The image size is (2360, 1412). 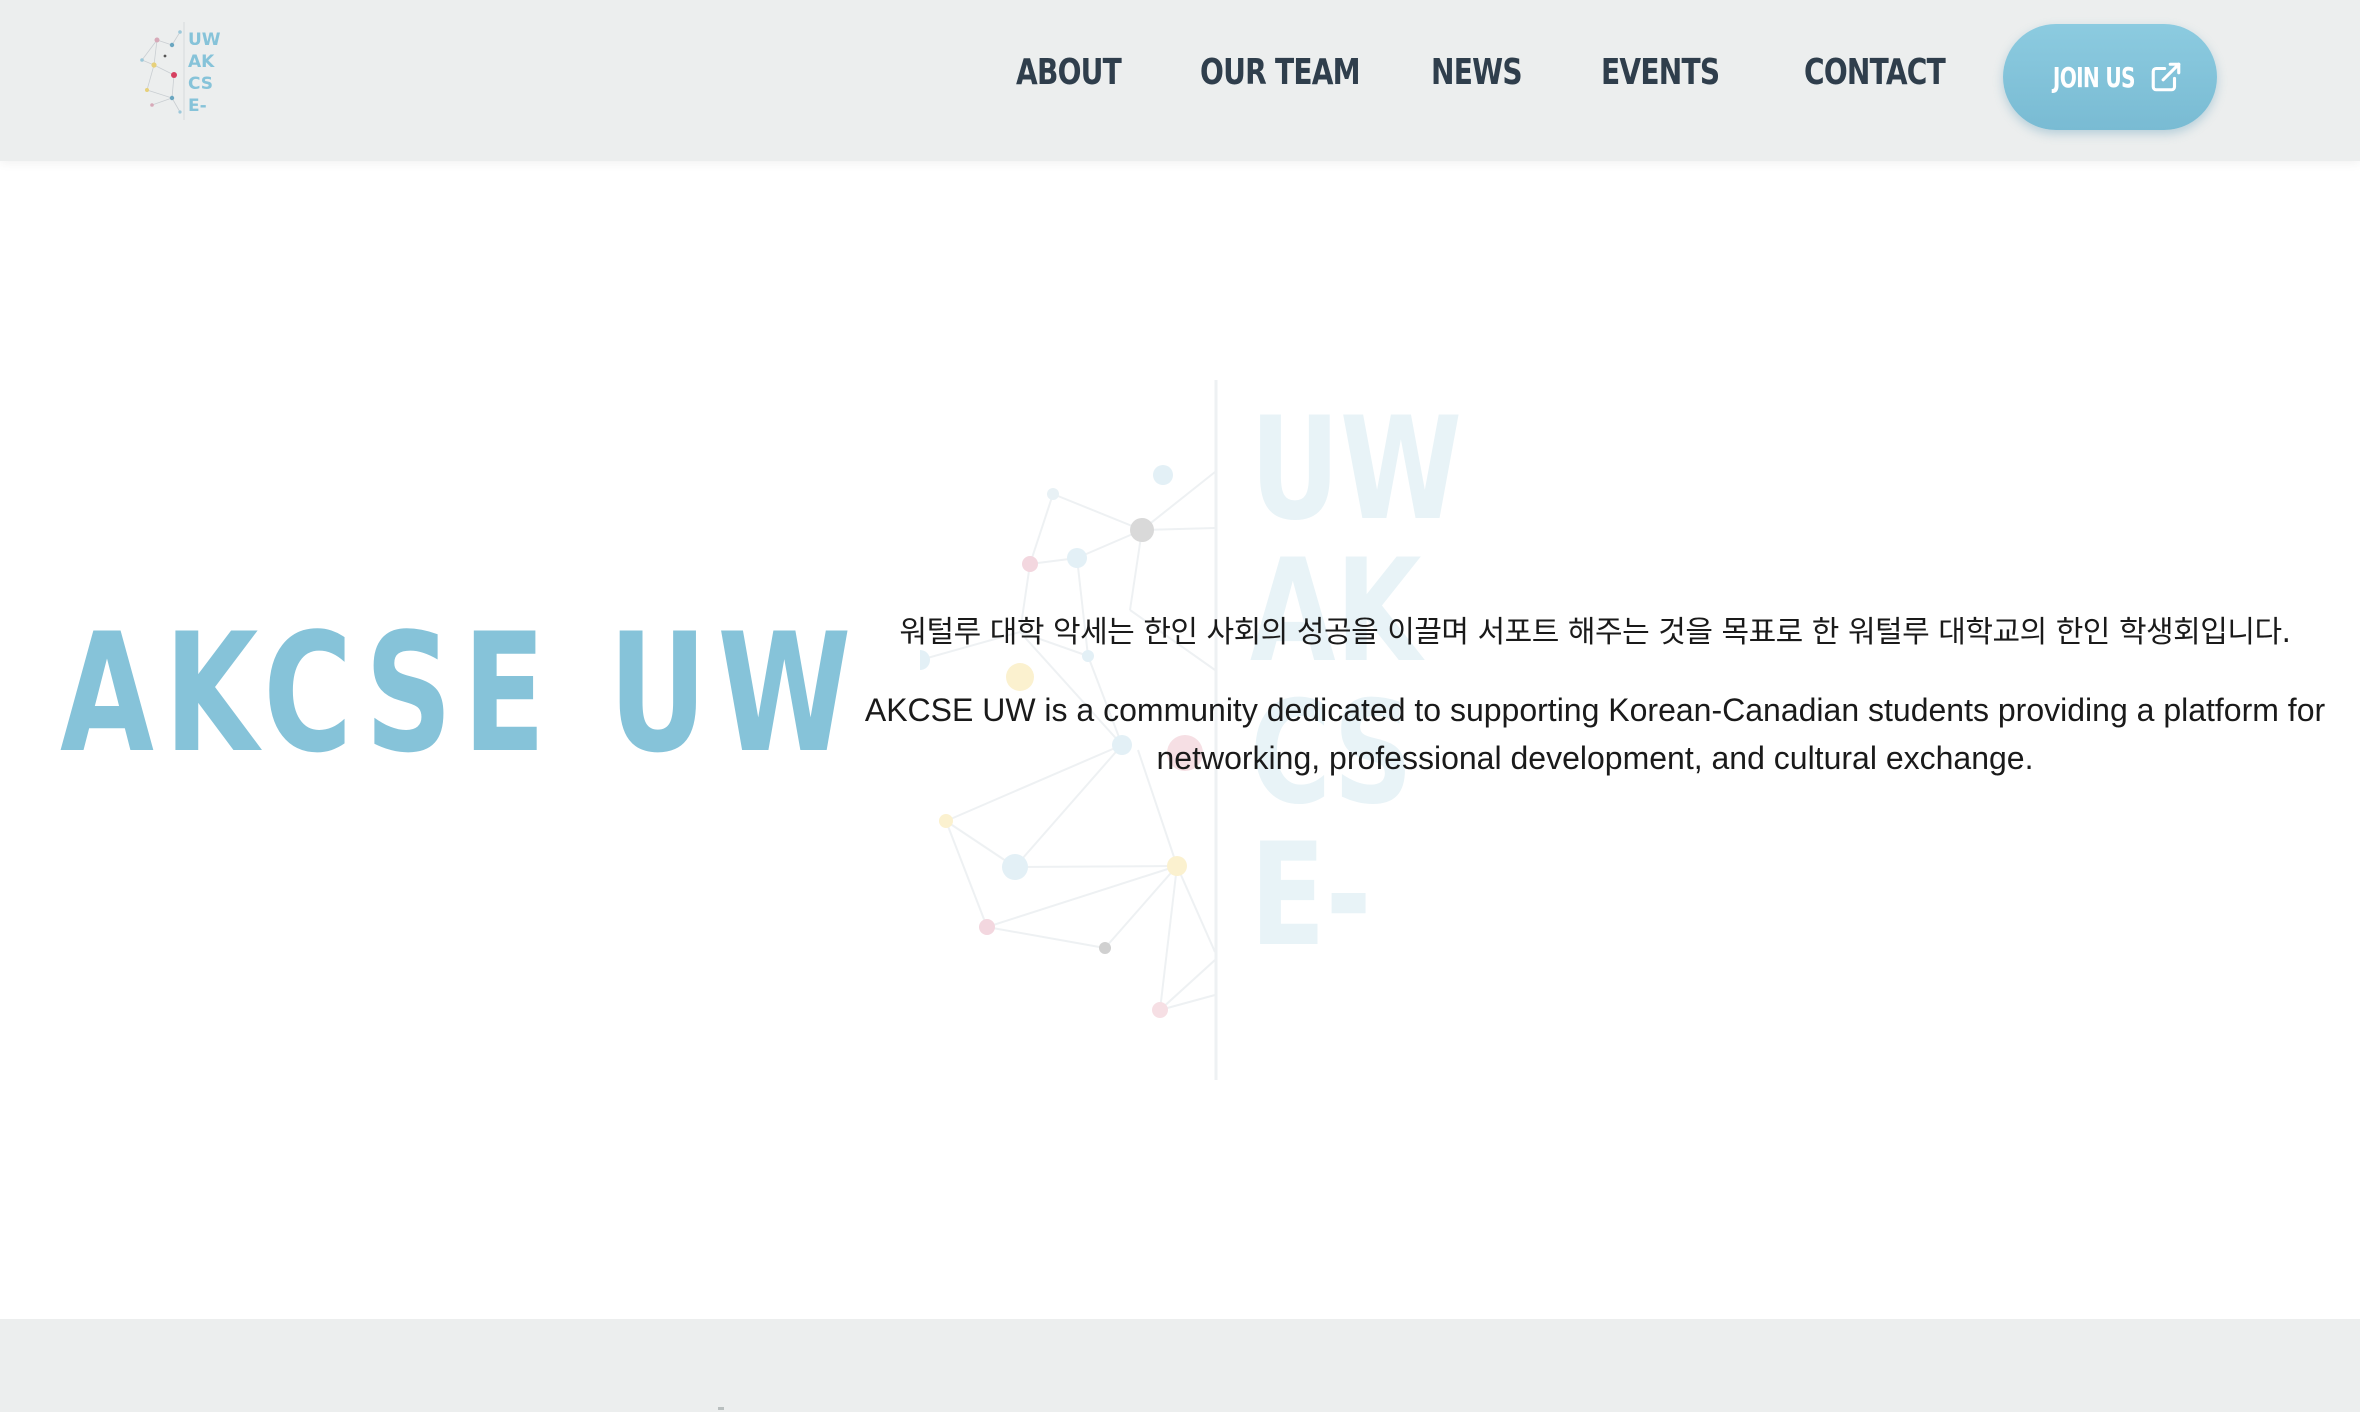 What do you see at coordinates (1069, 72) in the screenshot?
I see `nav-about: ABOUT` at bounding box center [1069, 72].